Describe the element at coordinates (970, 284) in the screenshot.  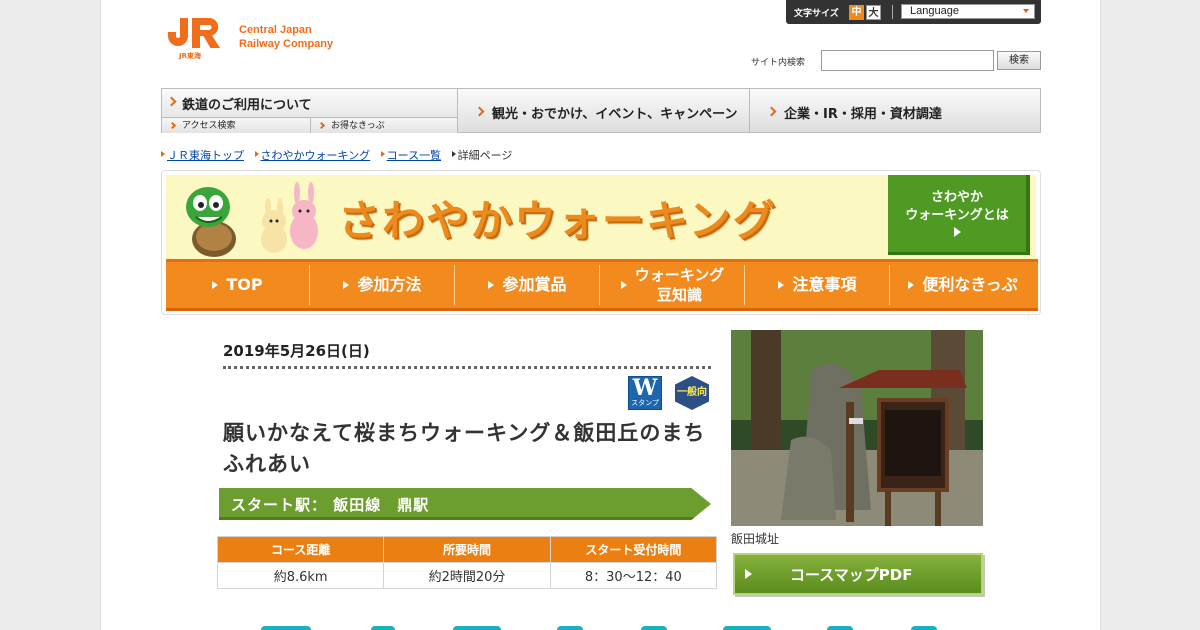
I see `walking-nav-tickets-label: 便利なきっぷ` at that location.